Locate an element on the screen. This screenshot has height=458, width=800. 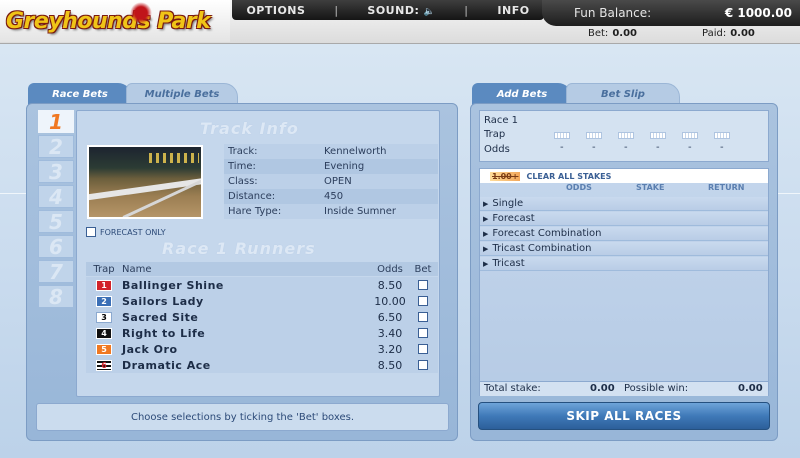
track-info-row: Class: OPEN is located at coordinates (331, 181).